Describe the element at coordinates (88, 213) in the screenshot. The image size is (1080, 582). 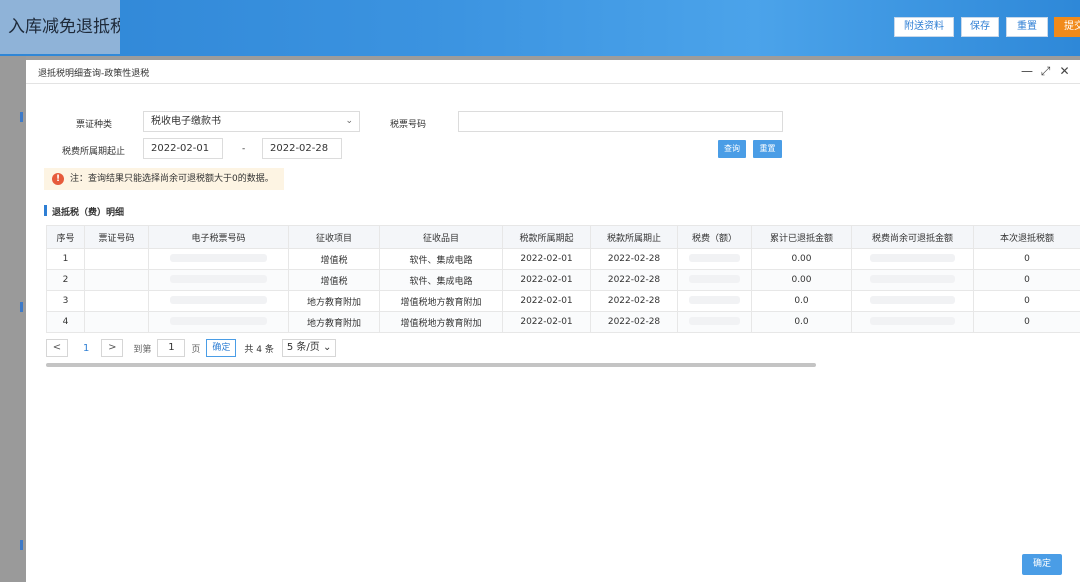
I see `section-title: 退抵税（费）明细` at that location.